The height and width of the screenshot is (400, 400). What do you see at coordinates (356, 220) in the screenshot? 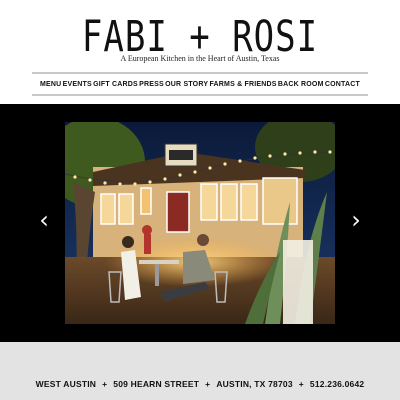
I see `chevron-right-icon: ›` at bounding box center [356, 220].